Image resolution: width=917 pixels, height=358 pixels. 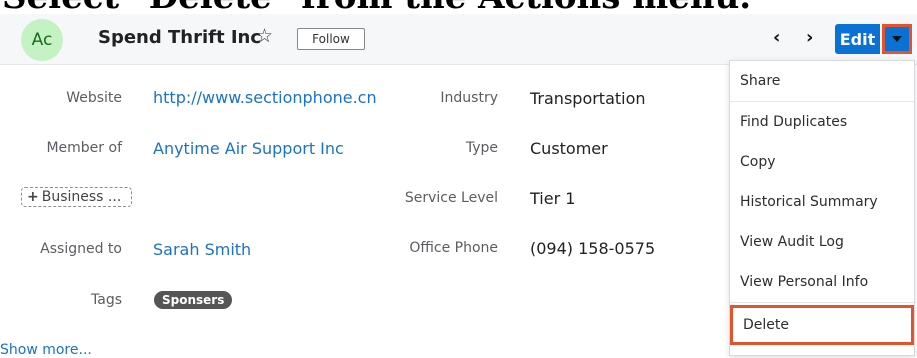 I want to click on star-icon: ☆, so click(x=264, y=36).